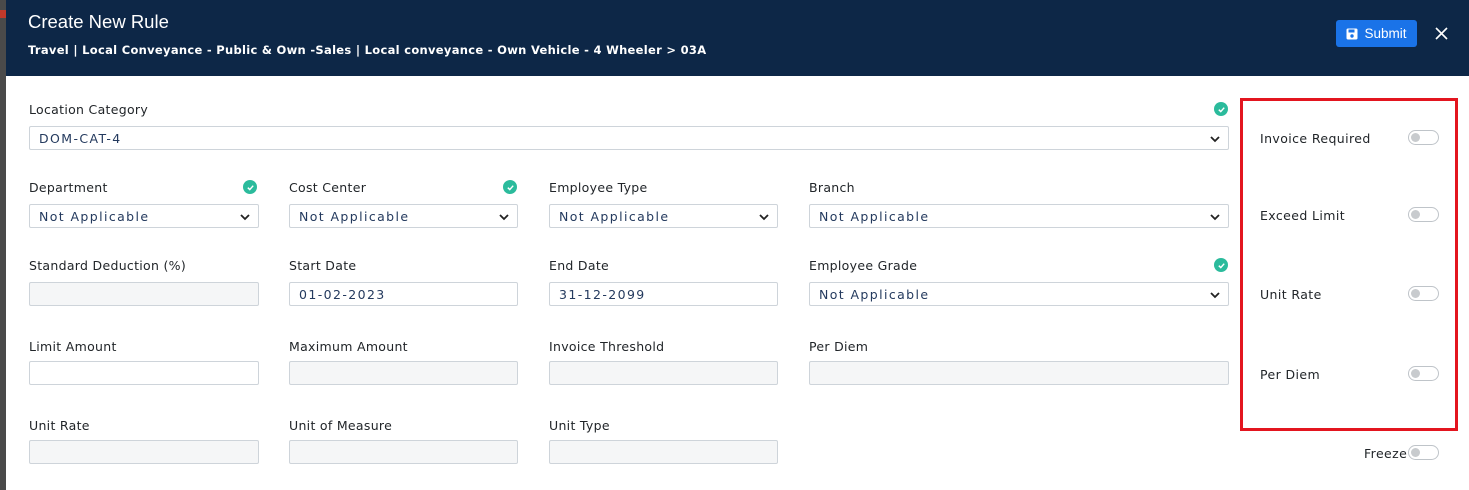 This screenshot has height=490, width=1469. Describe the element at coordinates (73, 346) in the screenshot. I see `limit-amount-label: Limit Amount` at that location.